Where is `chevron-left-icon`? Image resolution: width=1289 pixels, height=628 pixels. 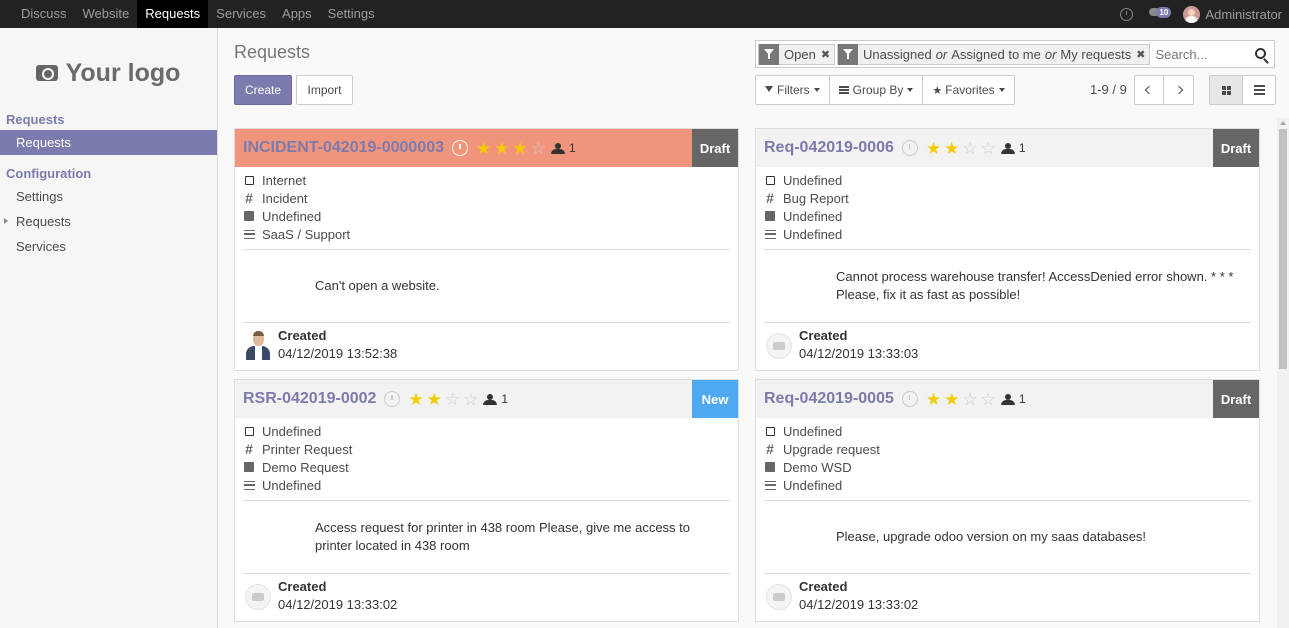 chevron-left-icon is located at coordinates (1149, 90).